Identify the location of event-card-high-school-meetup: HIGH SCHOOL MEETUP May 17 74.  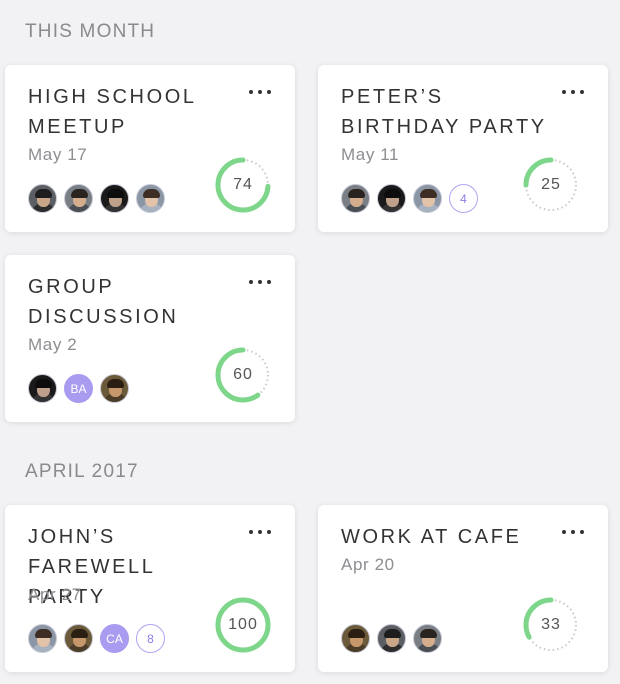
(150, 148).